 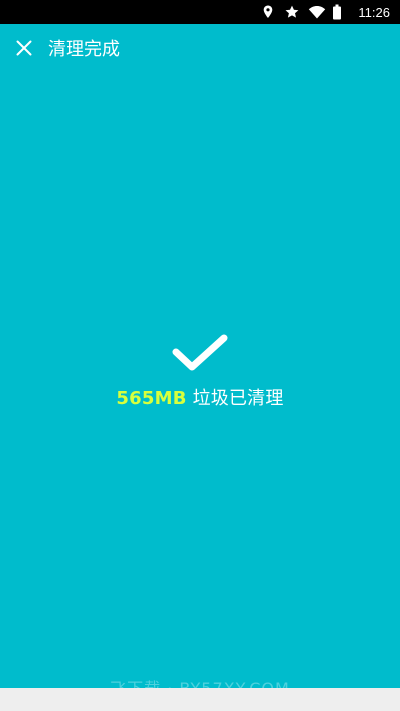 I want to click on result-text: 565MB 垃圾已清理, so click(x=199, y=397).